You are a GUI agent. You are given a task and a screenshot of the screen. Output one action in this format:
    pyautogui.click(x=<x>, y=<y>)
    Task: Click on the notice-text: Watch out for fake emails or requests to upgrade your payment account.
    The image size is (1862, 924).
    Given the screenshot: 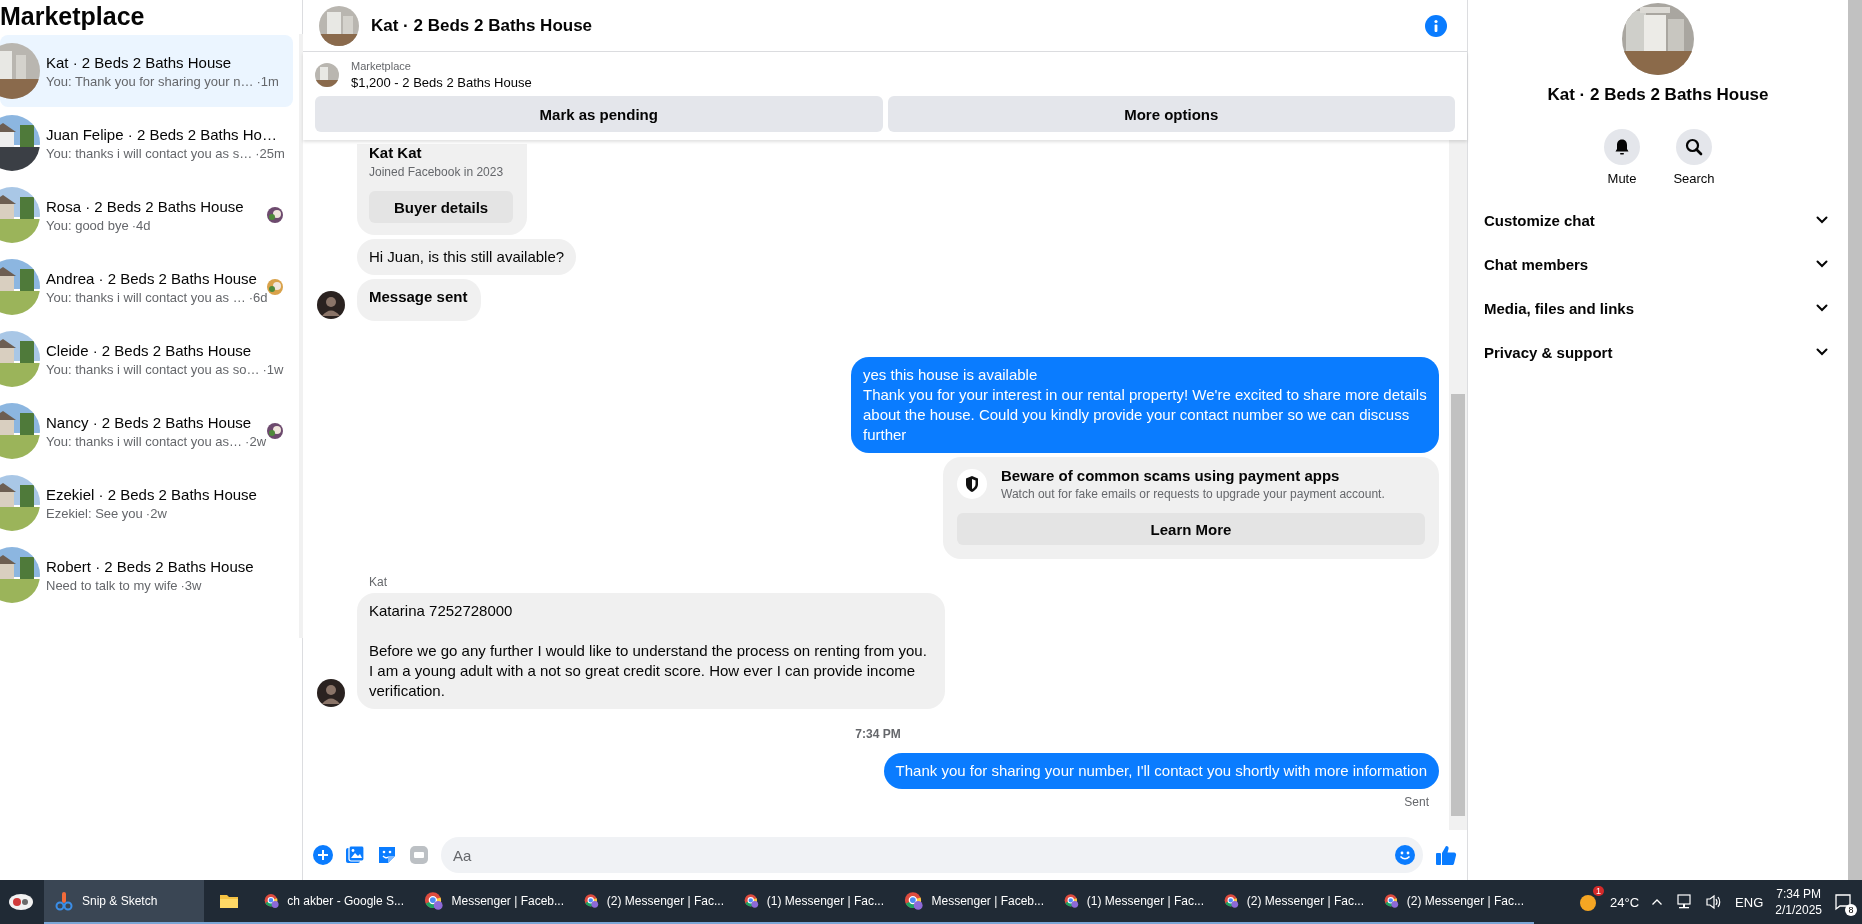 What is the action you would take?
    pyautogui.click(x=1193, y=494)
    